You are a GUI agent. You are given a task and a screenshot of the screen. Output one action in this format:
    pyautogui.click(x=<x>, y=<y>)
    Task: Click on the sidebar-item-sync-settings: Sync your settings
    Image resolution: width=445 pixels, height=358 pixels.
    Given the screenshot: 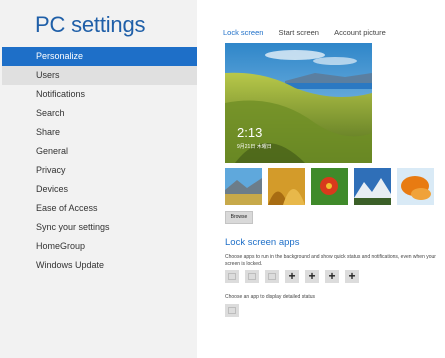 What is the action you would take?
    pyautogui.click(x=99, y=227)
    